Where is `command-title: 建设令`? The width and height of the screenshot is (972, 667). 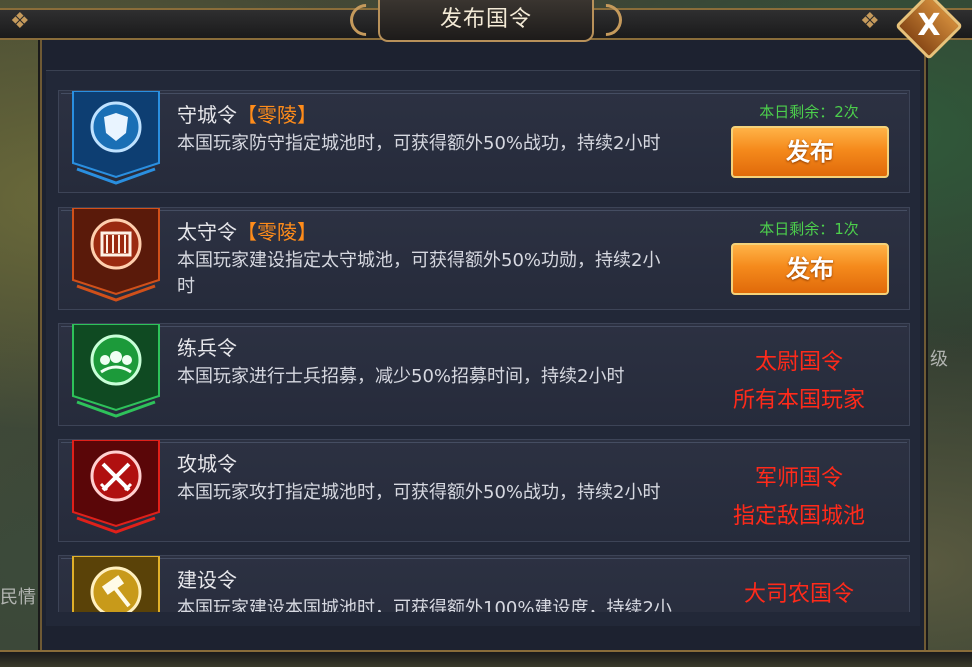 command-title: 建设令 is located at coordinates (207, 578).